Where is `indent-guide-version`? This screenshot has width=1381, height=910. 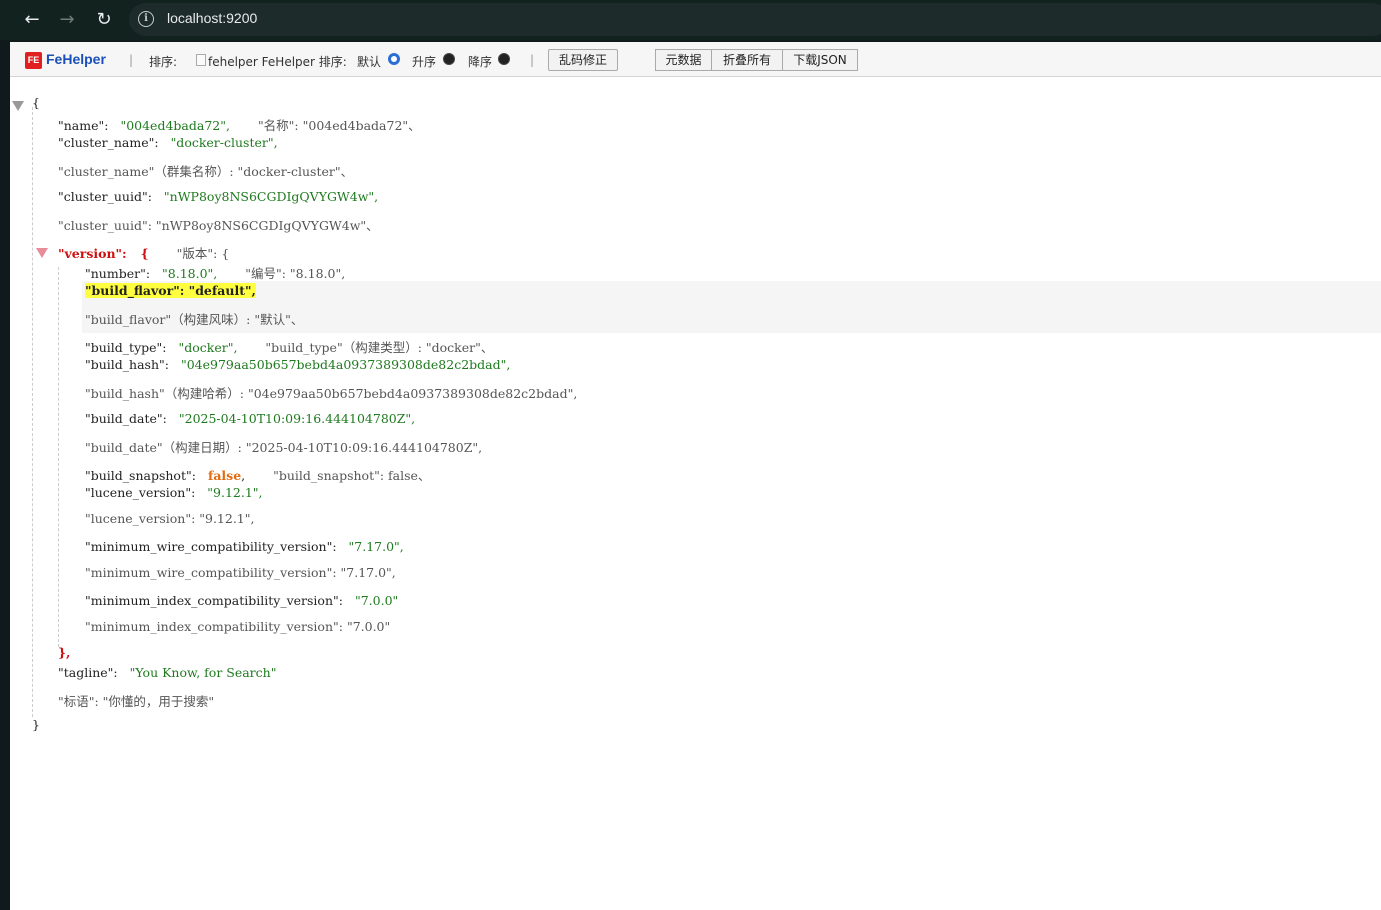
indent-guide-version is located at coordinates (58, 457).